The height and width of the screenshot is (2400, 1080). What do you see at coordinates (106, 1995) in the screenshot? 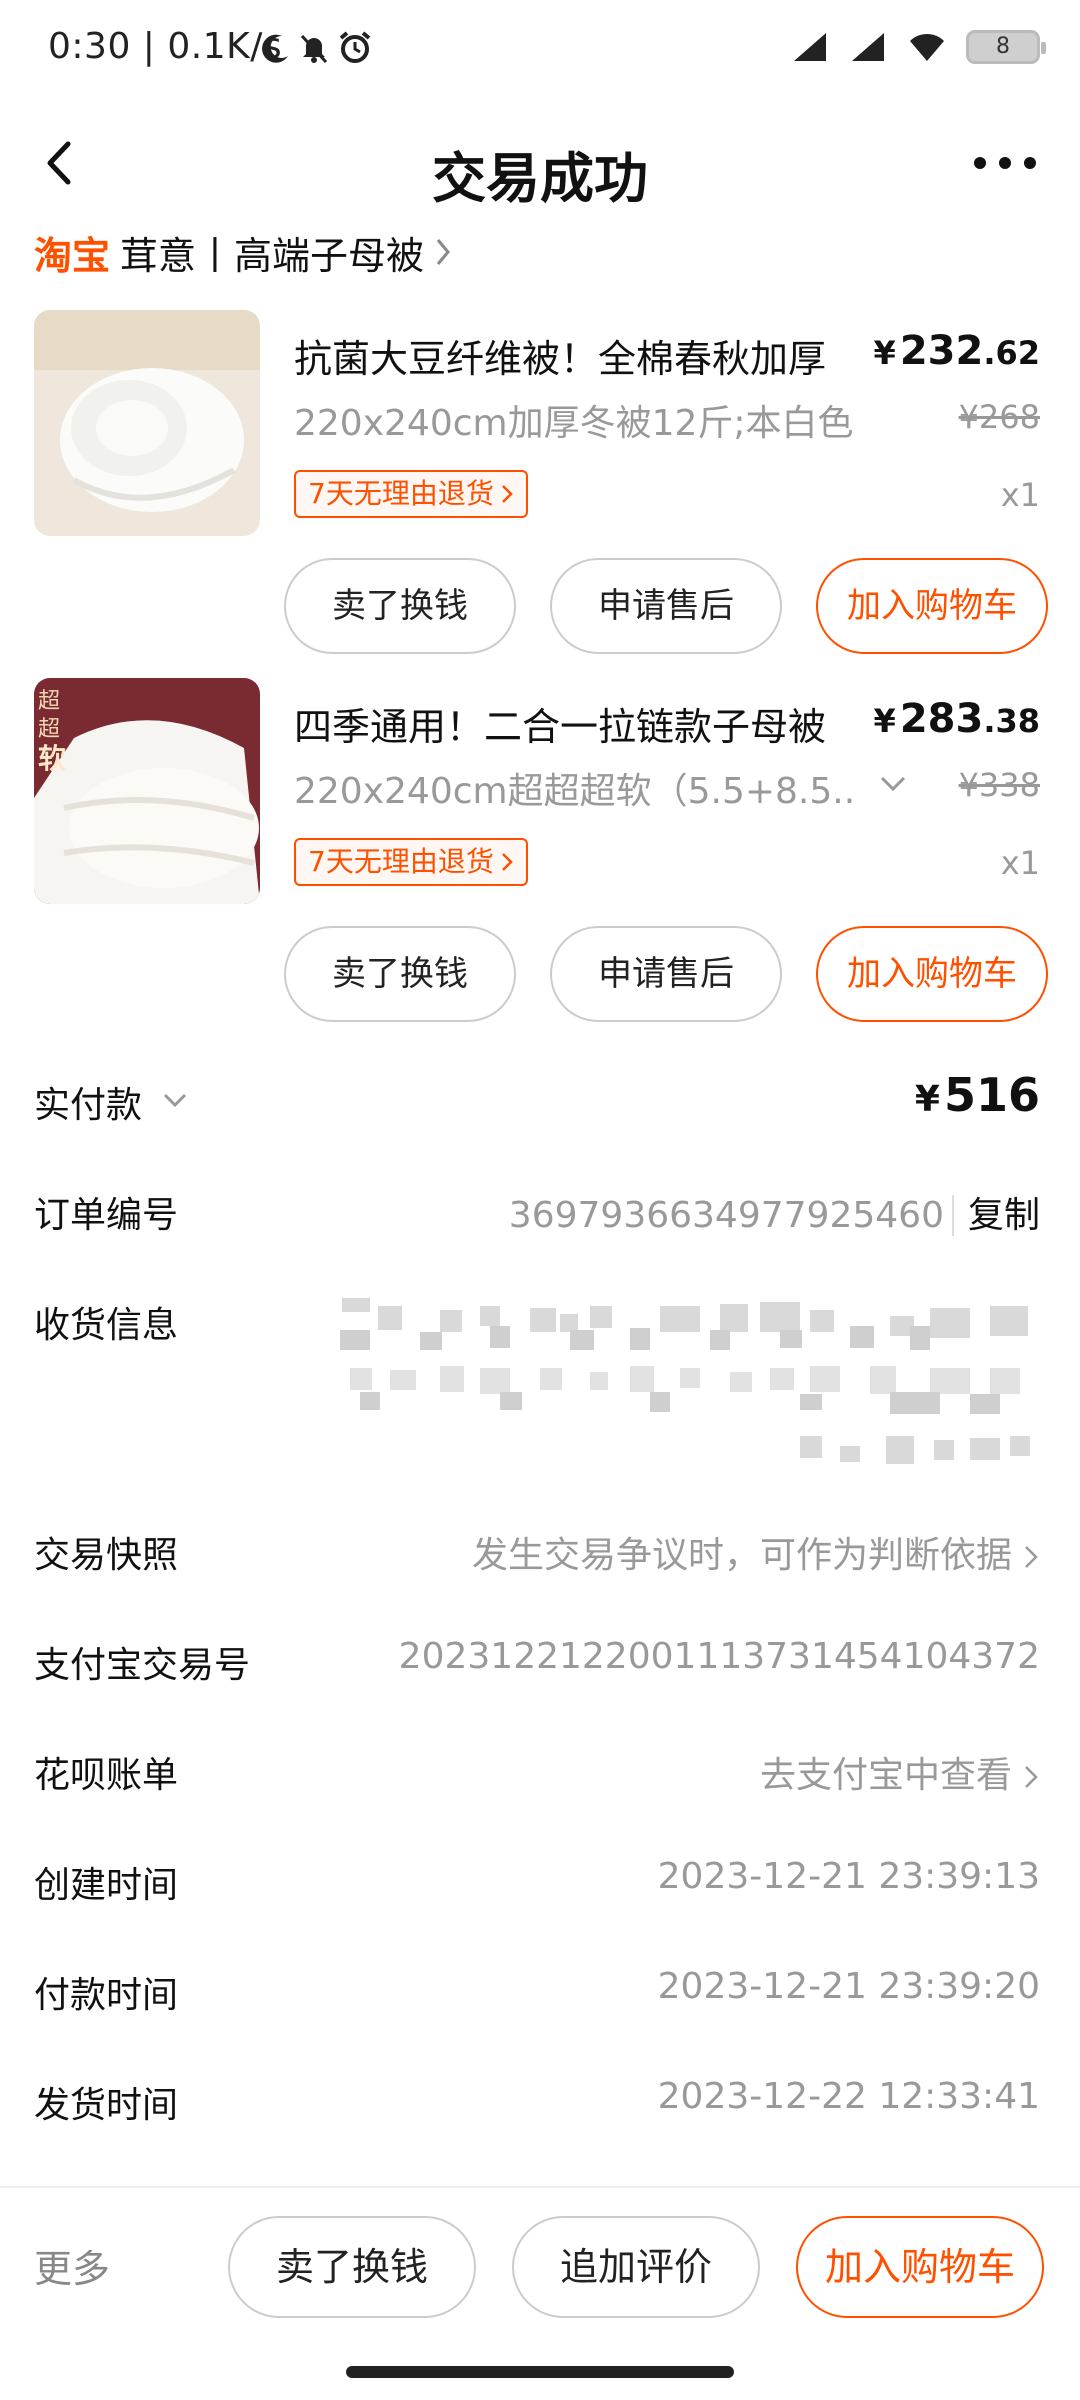
I see `paid-time-label: 付款时间` at bounding box center [106, 1995].